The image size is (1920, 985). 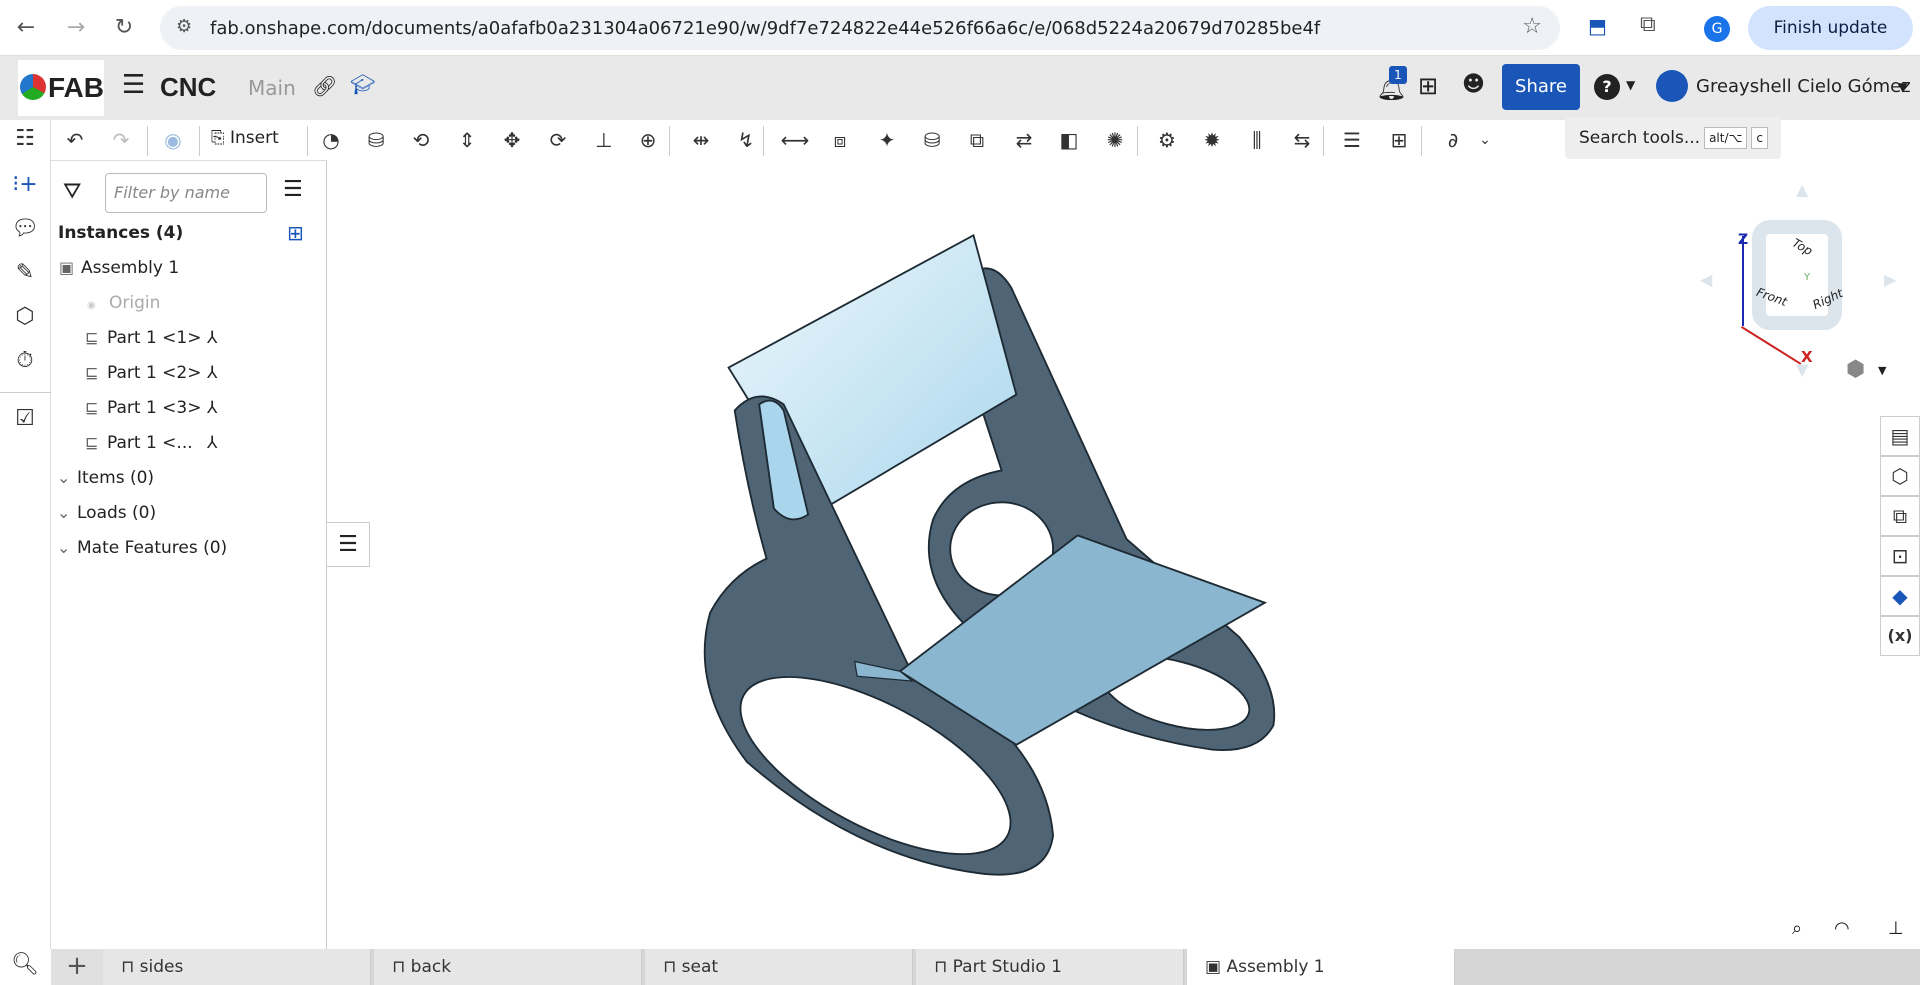 I want to click on reload-icon: ↻, so click(x=124, y=28).